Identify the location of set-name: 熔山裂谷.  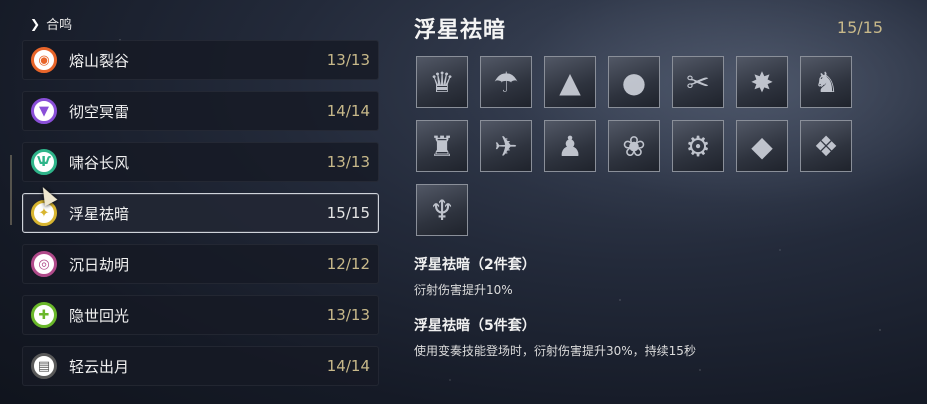
(99, 60).